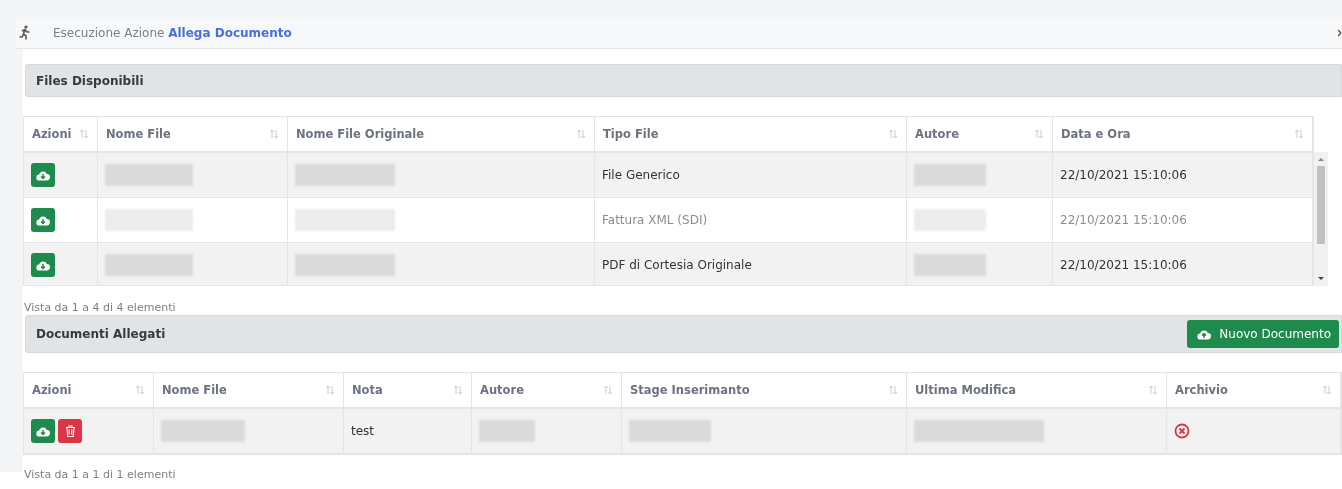  Describe the element at coordinates (90, 80) in the screenshot. I see `section-title: Files Disponibili` at that location.